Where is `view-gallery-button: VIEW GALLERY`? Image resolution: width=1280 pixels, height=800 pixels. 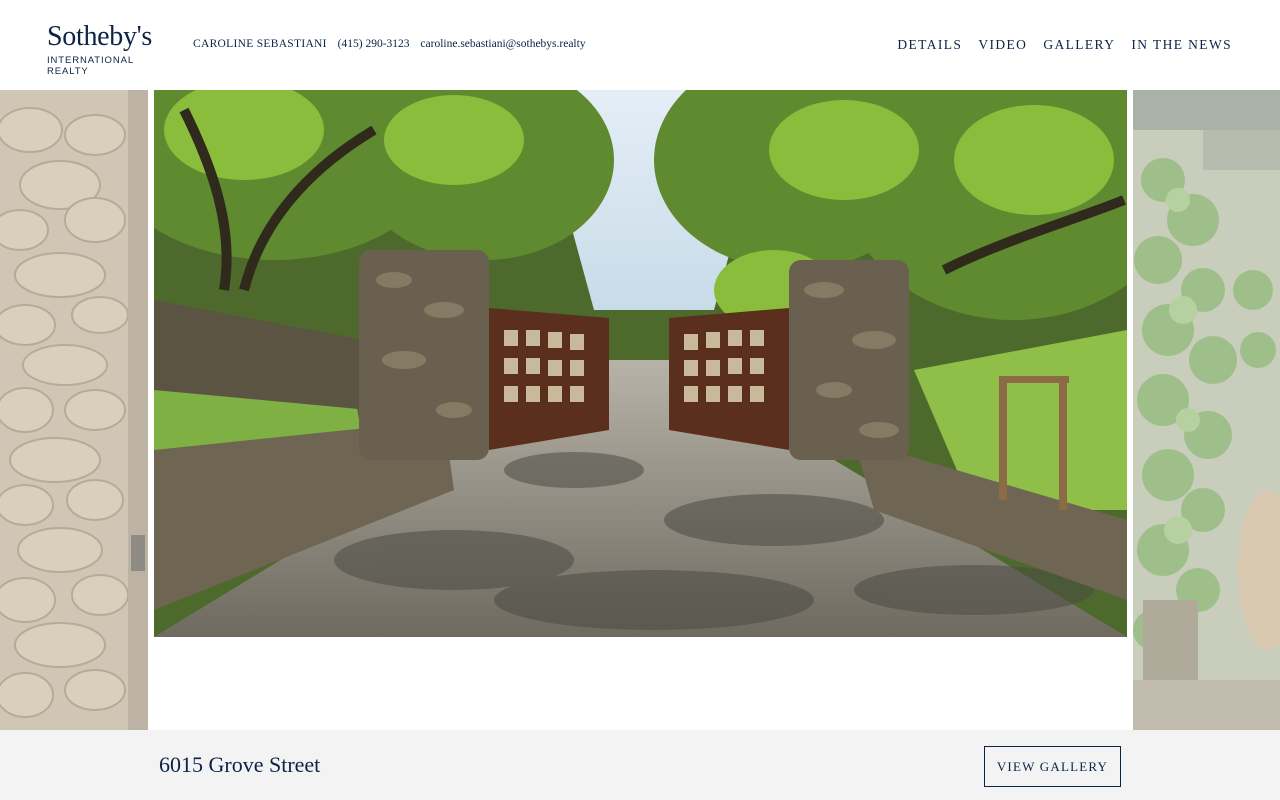
view-gallery-button: VIEW GALLERY is located at coordinates (1052, 766).